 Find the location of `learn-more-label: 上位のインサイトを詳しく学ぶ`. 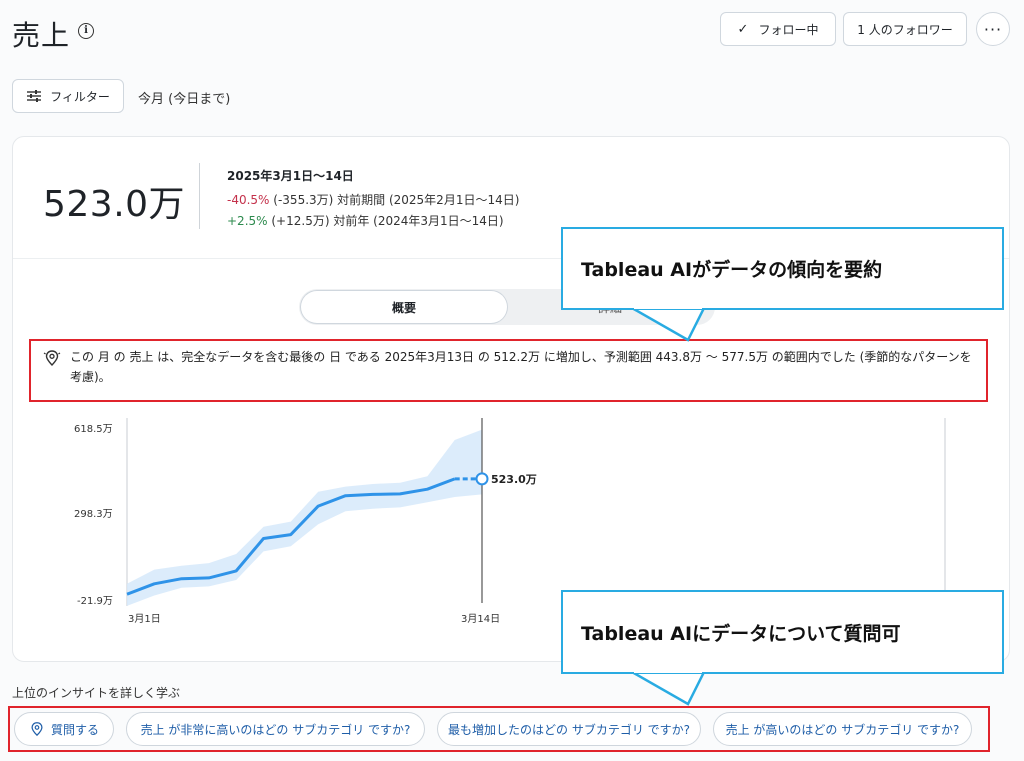

learn-more-label: 上位のインサイトを詳しく学ぶ is located at coordinates (96, 693).